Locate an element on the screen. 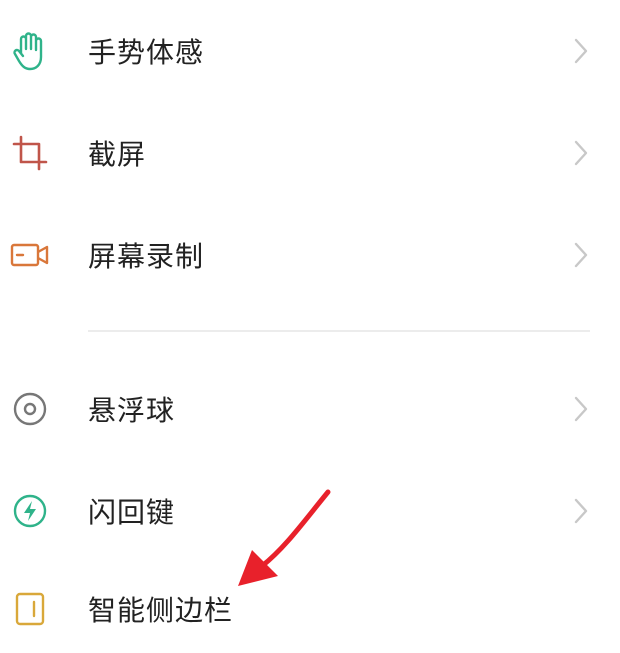 Image resolution: width=620 pixels, height=653 pixels. settings-item-label: 智能侧边栏 is located at coordinates (161, 610).